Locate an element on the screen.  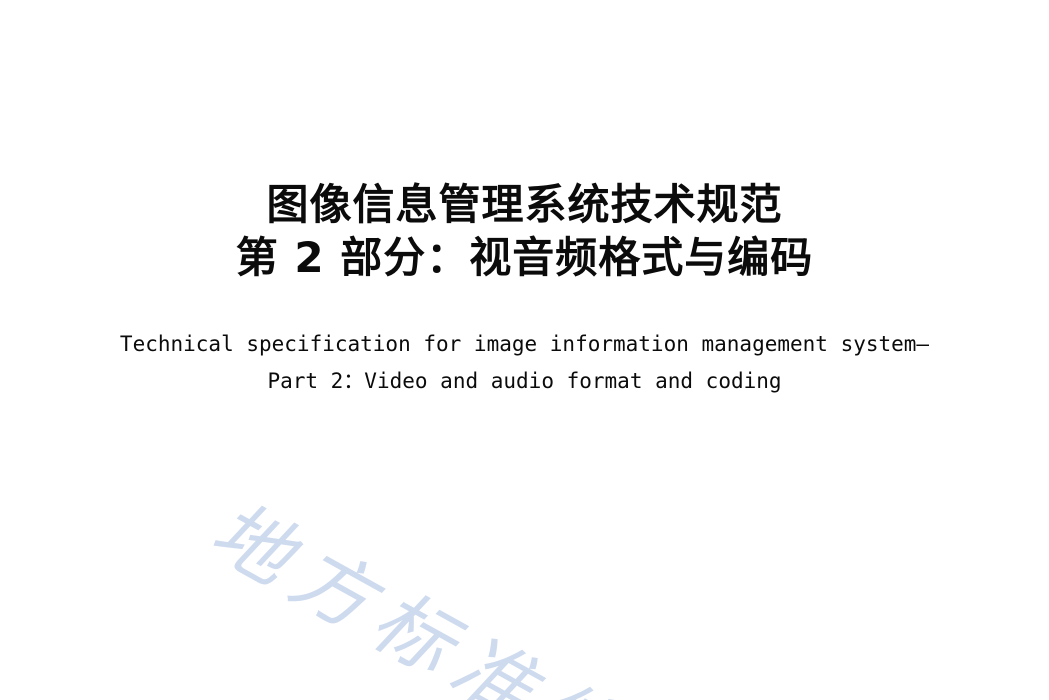
subtitle-line-2: Part 2：Video and audio format and coding is located at coordinates (524, 381).